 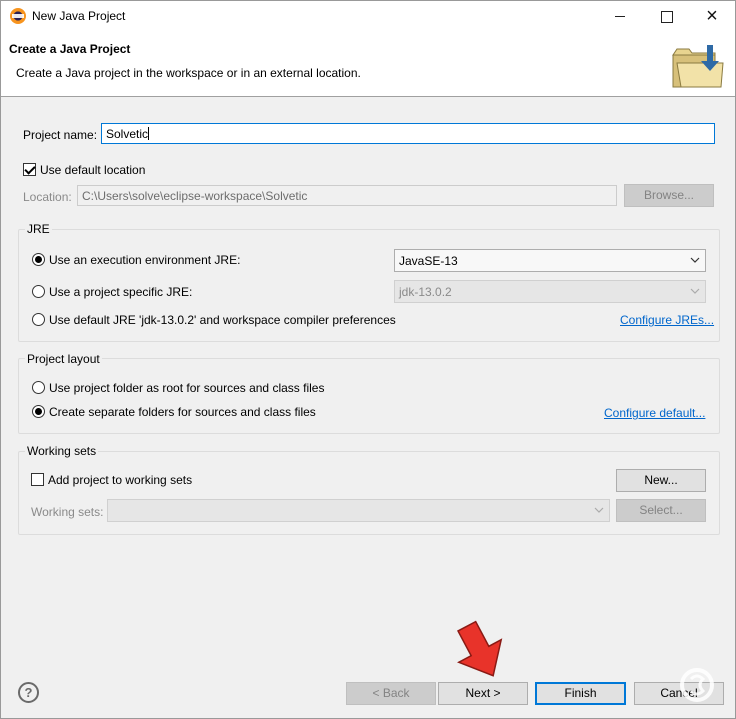 I want to click on project-name-value: Solvetic, so click(x=127, y=134).